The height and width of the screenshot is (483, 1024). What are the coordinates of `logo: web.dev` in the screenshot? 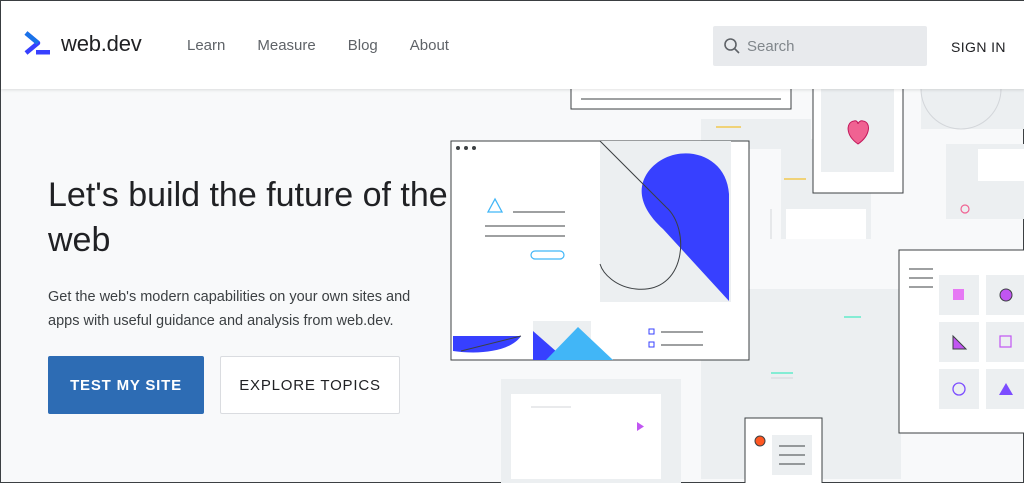 It's located at (83, 44).